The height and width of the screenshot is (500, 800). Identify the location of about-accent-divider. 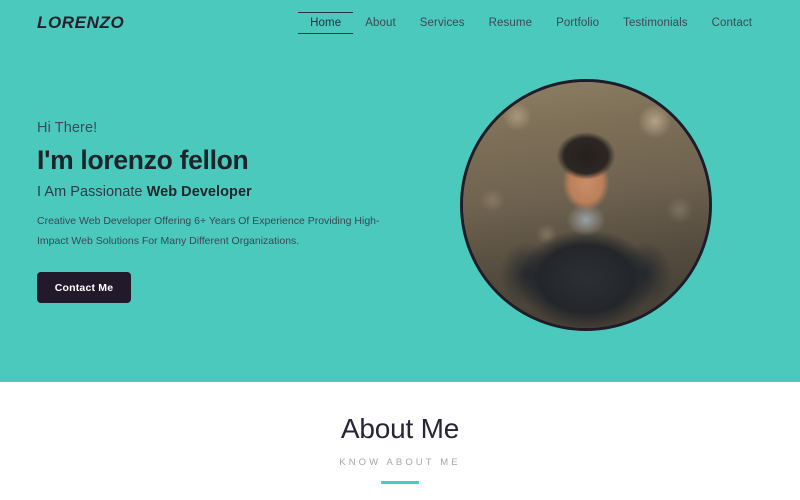
(400, 482).